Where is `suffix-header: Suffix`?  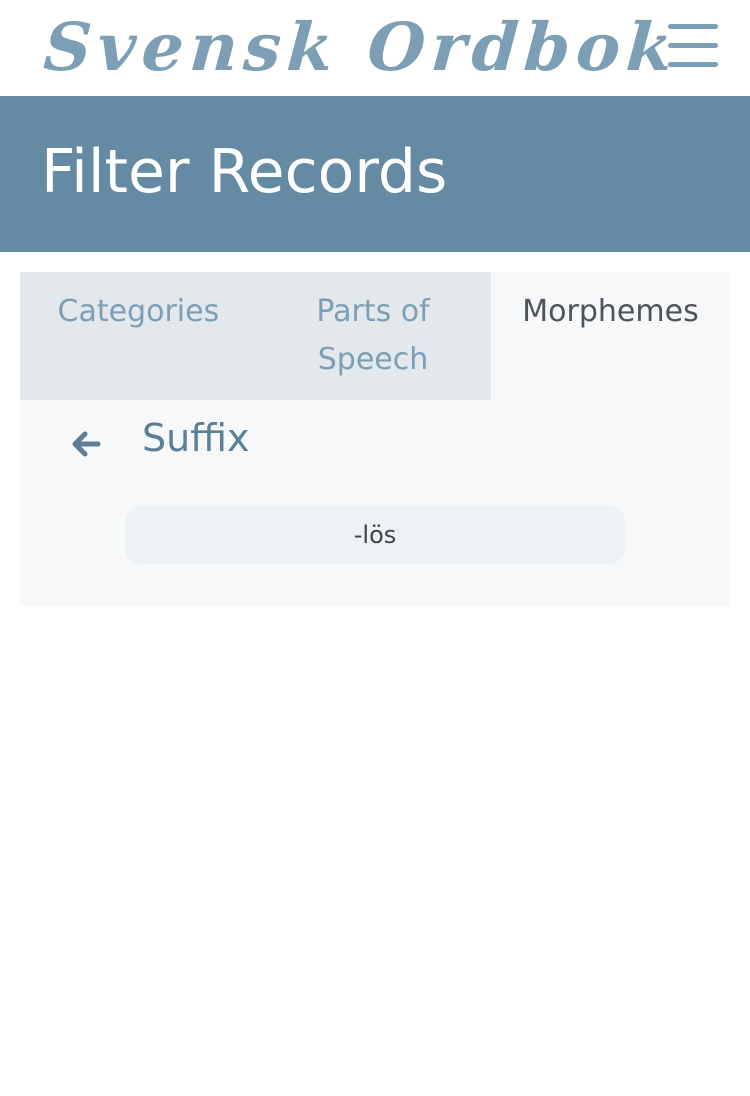
suffix-header: Suffix is located at coordinates (375, 445).